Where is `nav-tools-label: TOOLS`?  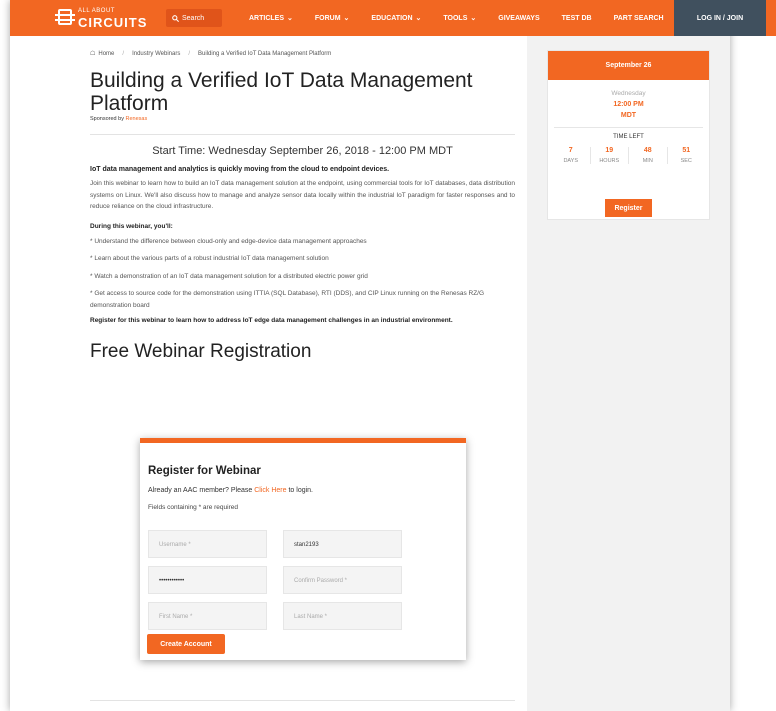 nav-tools-label: TOOLS is located at coordinates (455, 18).